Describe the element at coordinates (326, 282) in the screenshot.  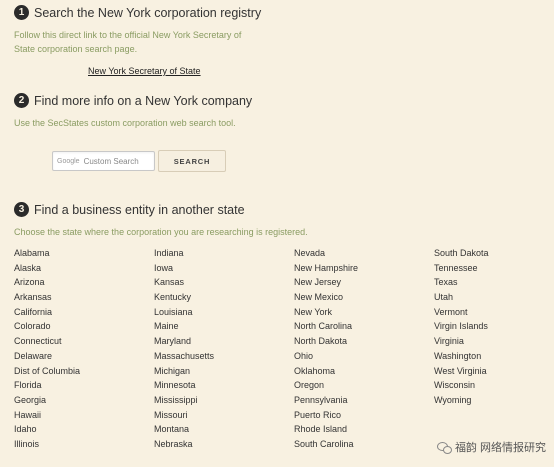
I see `state-link: New Jersey` at that location.